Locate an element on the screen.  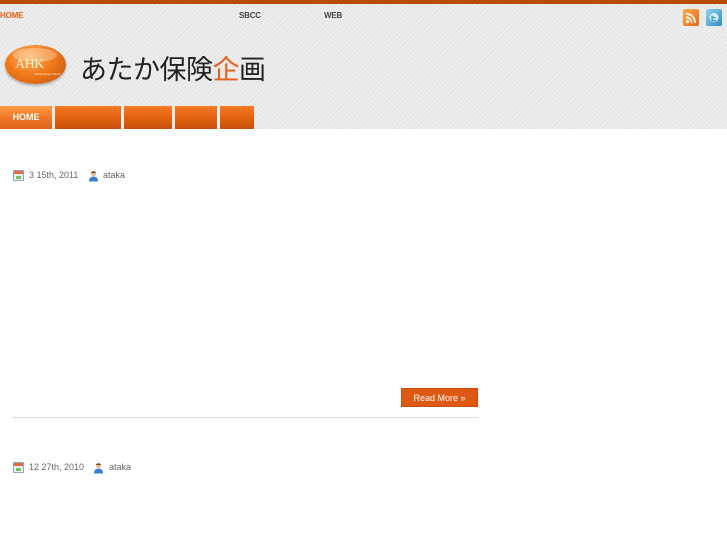
rss-icon is located at coordinates (691, 17).